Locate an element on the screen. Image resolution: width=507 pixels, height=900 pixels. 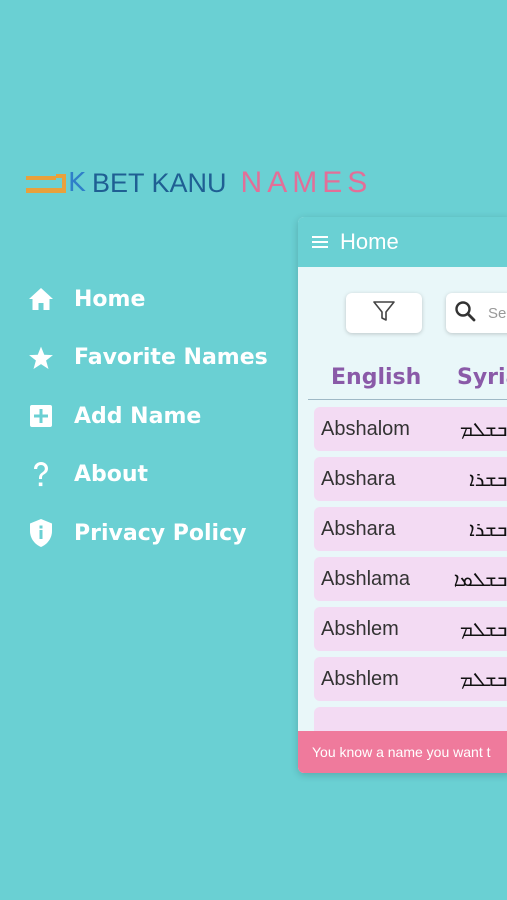
search-placeholder: Se is located at coordinates (497, 313).